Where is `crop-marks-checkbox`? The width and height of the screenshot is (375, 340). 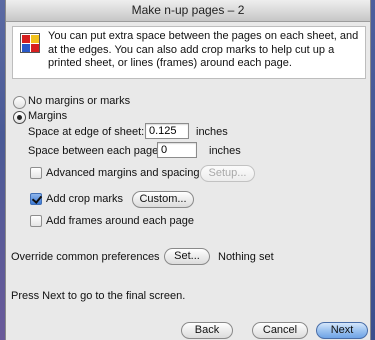
crop-marks-checkbox is located at coordinates (36, 199).